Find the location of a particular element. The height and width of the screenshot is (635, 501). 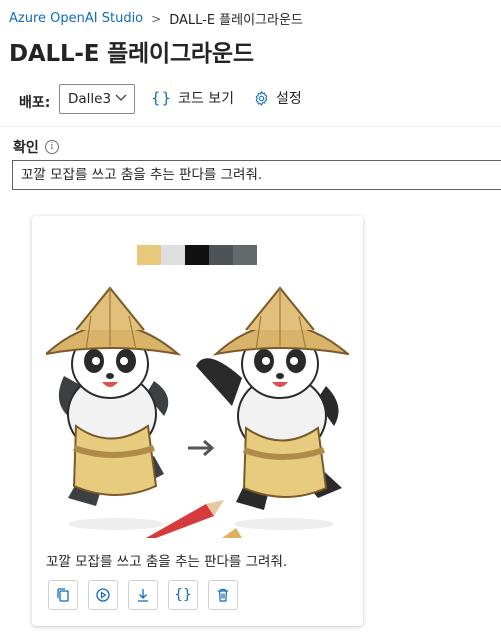

view-code-button: {} 코드 보기 is located at coordinates (192, 98).